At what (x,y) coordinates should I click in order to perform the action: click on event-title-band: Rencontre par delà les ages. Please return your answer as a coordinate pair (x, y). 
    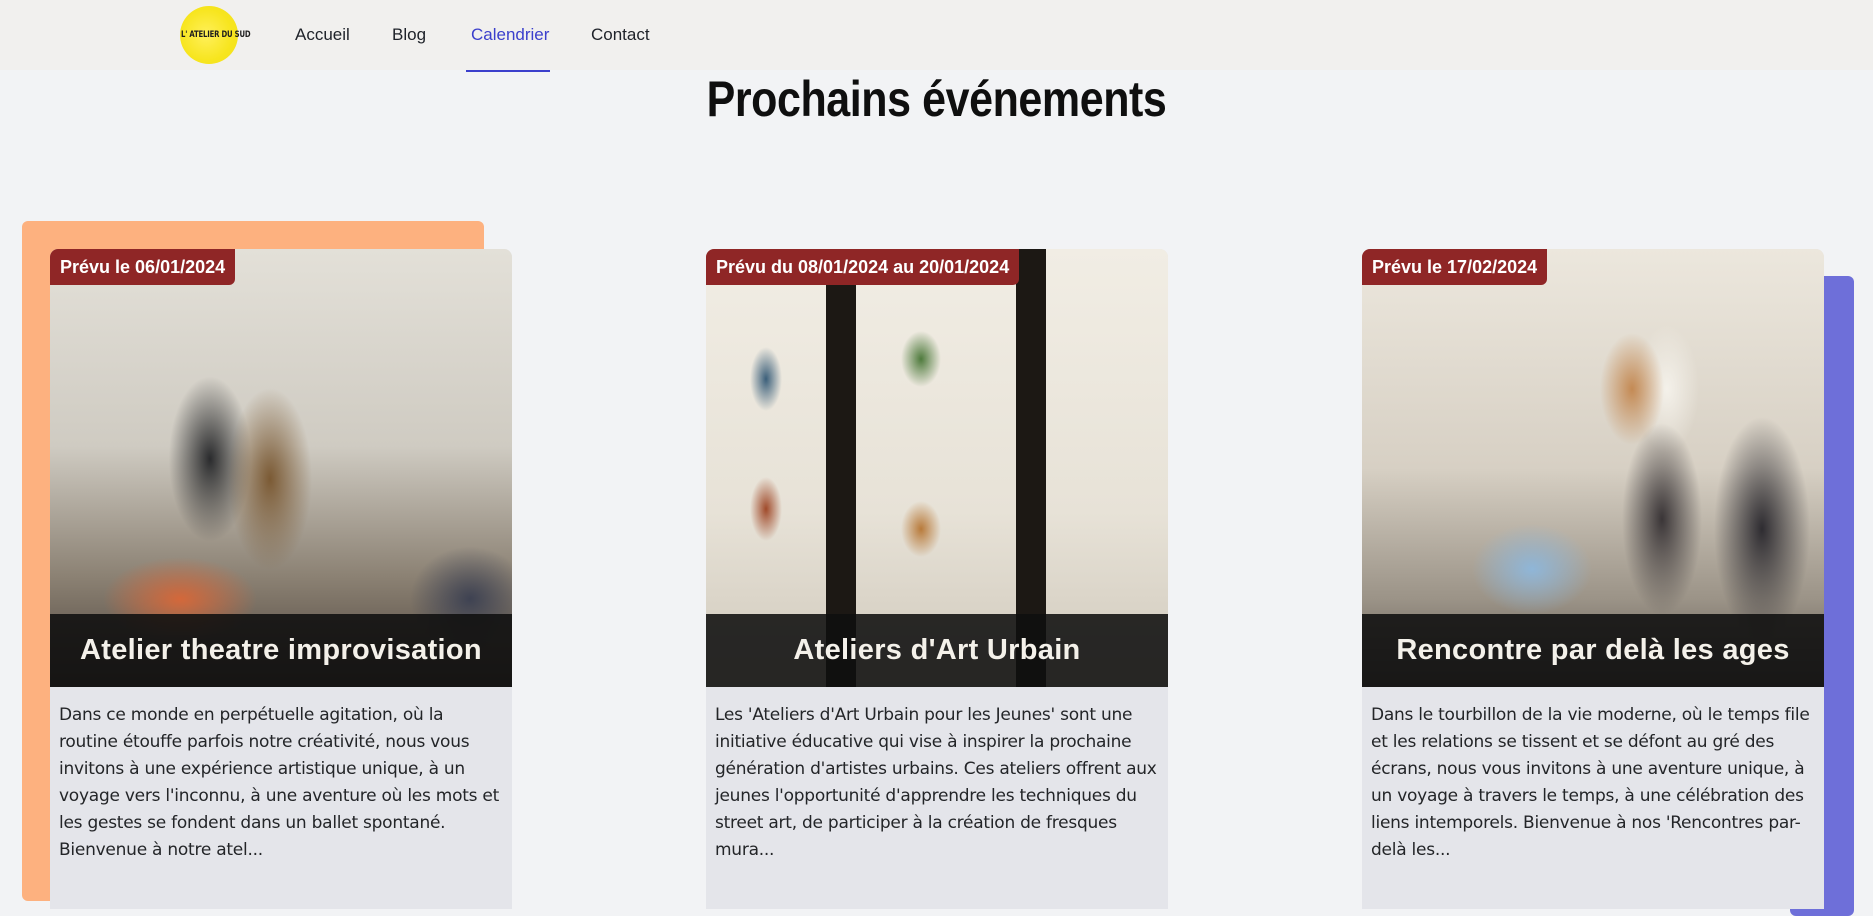
    Looking at the image, I should click on (1593, 650).